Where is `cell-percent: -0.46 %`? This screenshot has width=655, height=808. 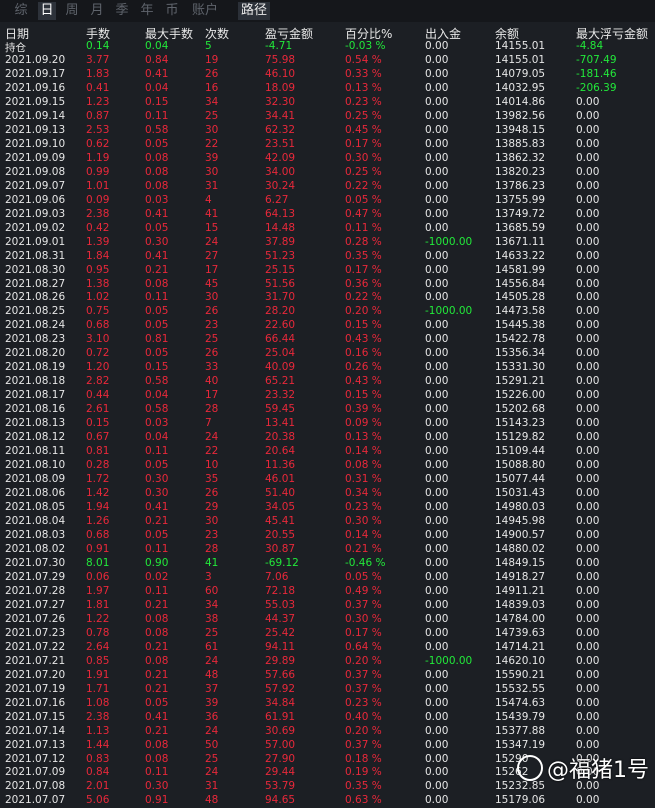
cell-percent: -0.46 % is located at coordinates (365, 563).